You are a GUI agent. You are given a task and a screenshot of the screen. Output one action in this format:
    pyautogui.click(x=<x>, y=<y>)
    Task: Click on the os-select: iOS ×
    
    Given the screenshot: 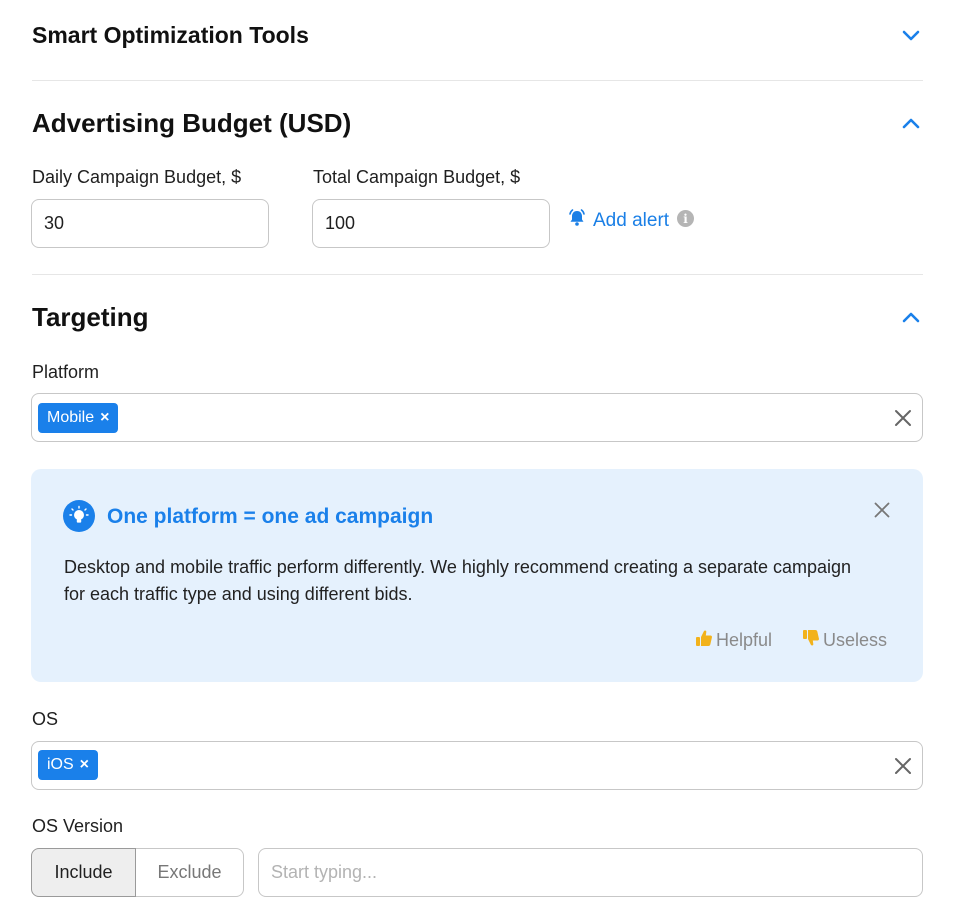 What is the action you would take?
    pyautogui.click(x=477, y=765)
    